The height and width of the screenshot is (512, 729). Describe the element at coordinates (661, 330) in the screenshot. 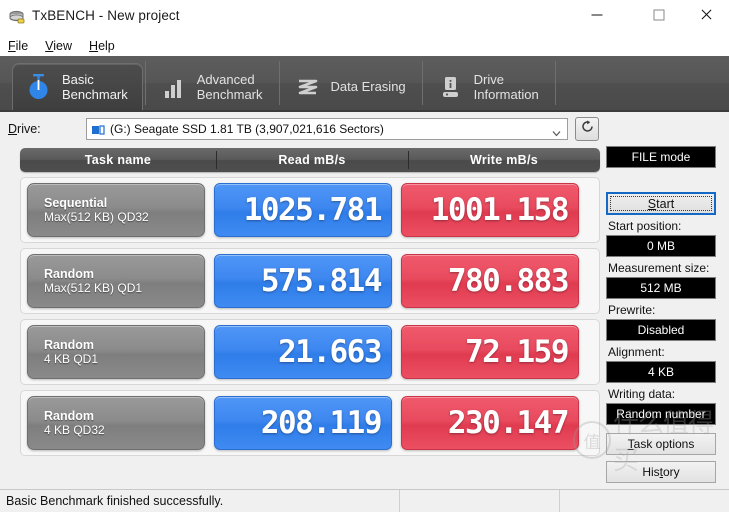

I see `prewrite-value: Disabled` at that location.